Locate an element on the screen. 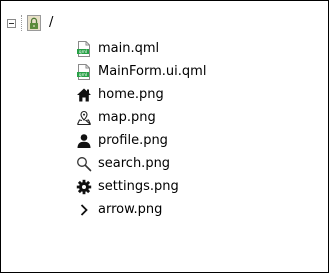 This screenshot has width=329, height=273. tree-item-home-png: home.png is located at coordinates (120, 95).